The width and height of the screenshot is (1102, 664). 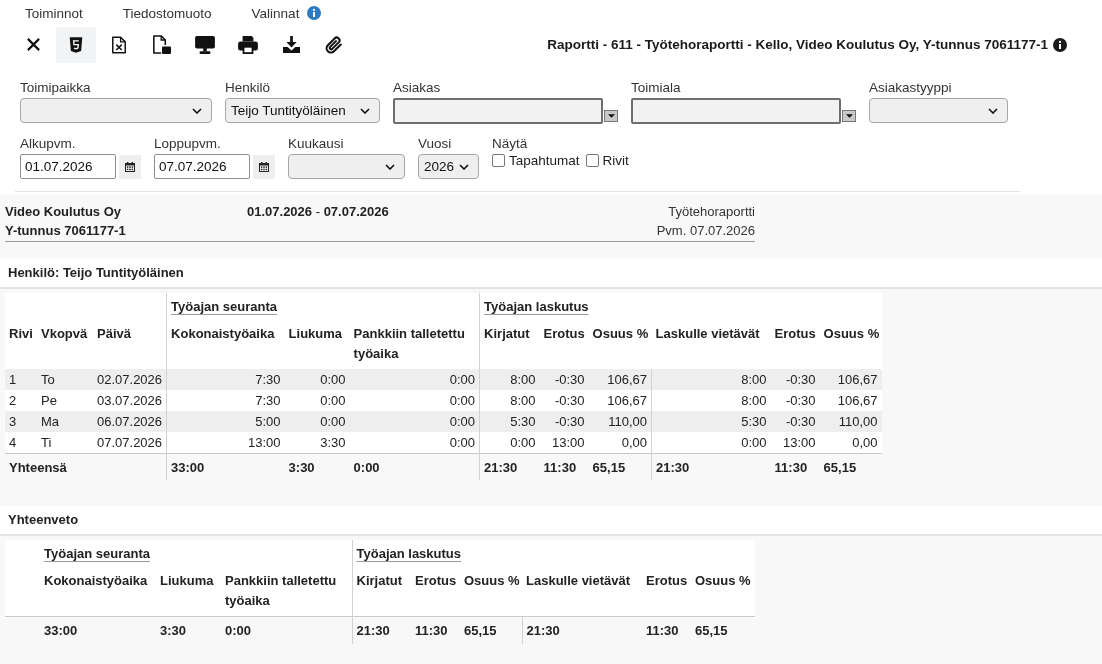 What do you see at coordinates (130, 443) in the screenshot?
I see `table-cell: 07.07.2026` at bounding box center [130, 443].